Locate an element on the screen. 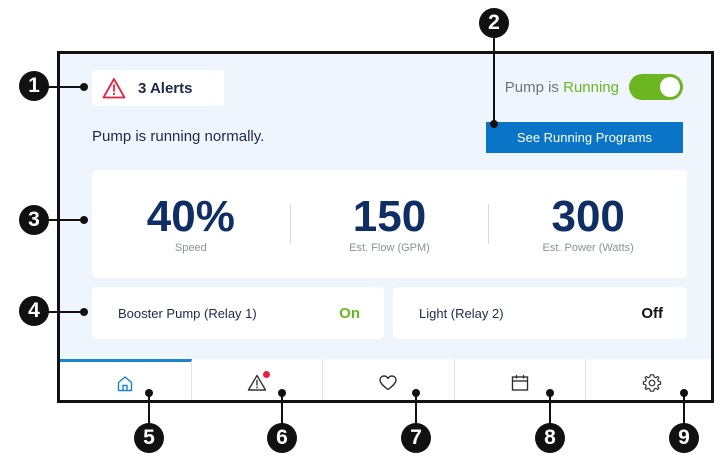  alerts-button: 3 Alerts is located at coordinates (158, 88).